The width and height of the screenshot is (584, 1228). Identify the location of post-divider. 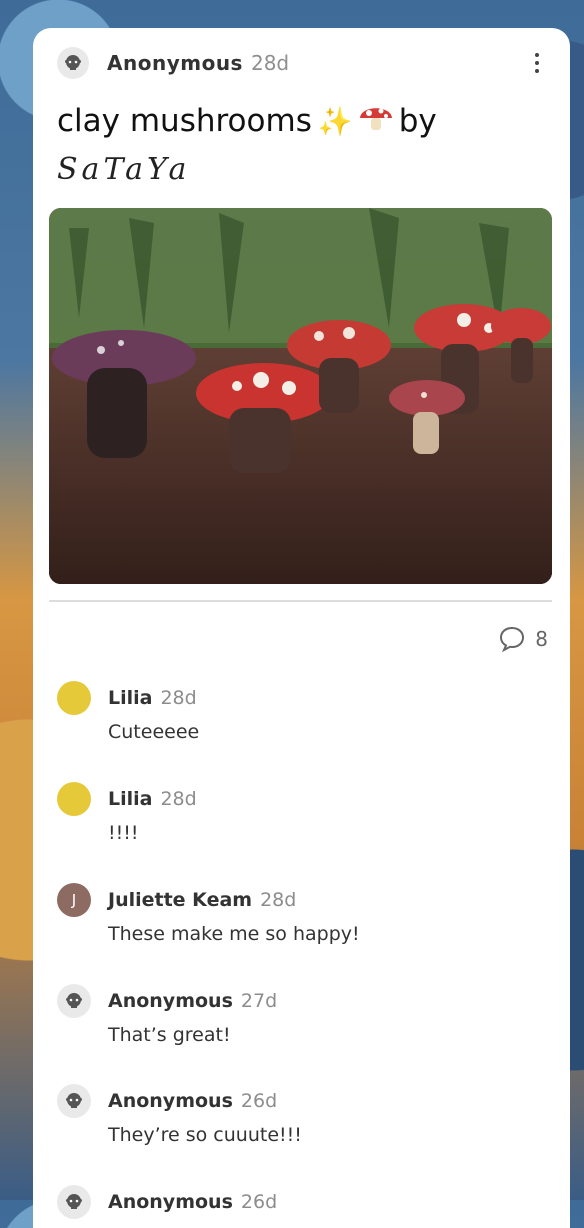
(300, 601).